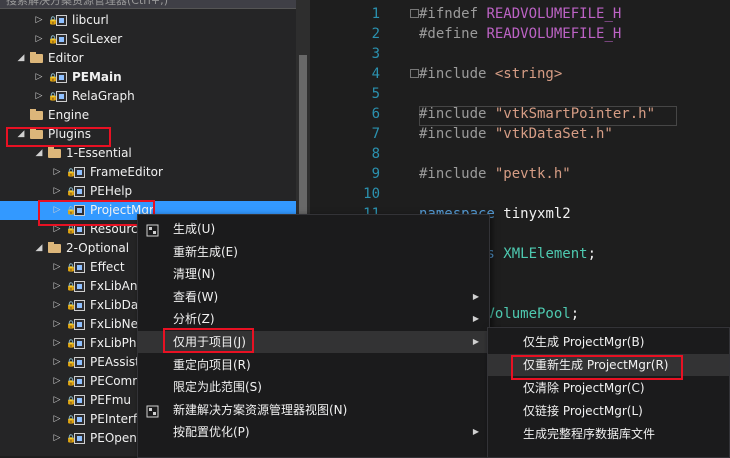 Image resolution: width=730 pixels, height=458 pixels. I want to click on code-line: #include "vtkSmartPointer.h", so click(537, 114).